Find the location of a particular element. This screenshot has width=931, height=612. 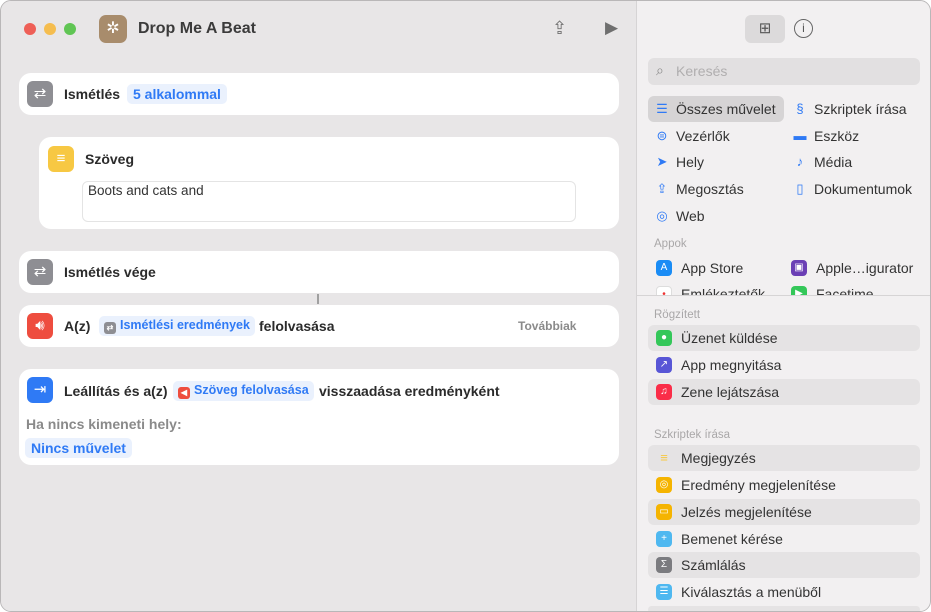

category-label: Szkriptek írása is located at coordinates (860, 109).